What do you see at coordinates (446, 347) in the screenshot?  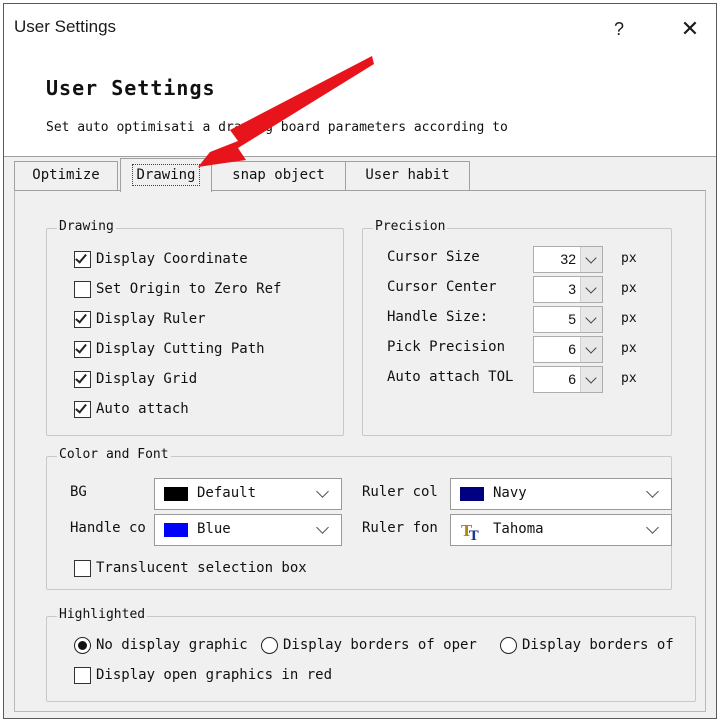 I see `pick-precision-label: Pick Precision` at bounding box center [446, 347].